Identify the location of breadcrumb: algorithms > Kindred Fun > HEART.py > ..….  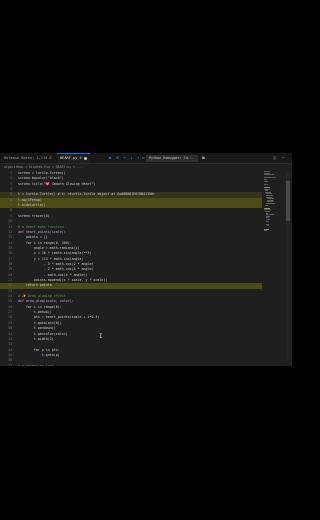
(43, 167).